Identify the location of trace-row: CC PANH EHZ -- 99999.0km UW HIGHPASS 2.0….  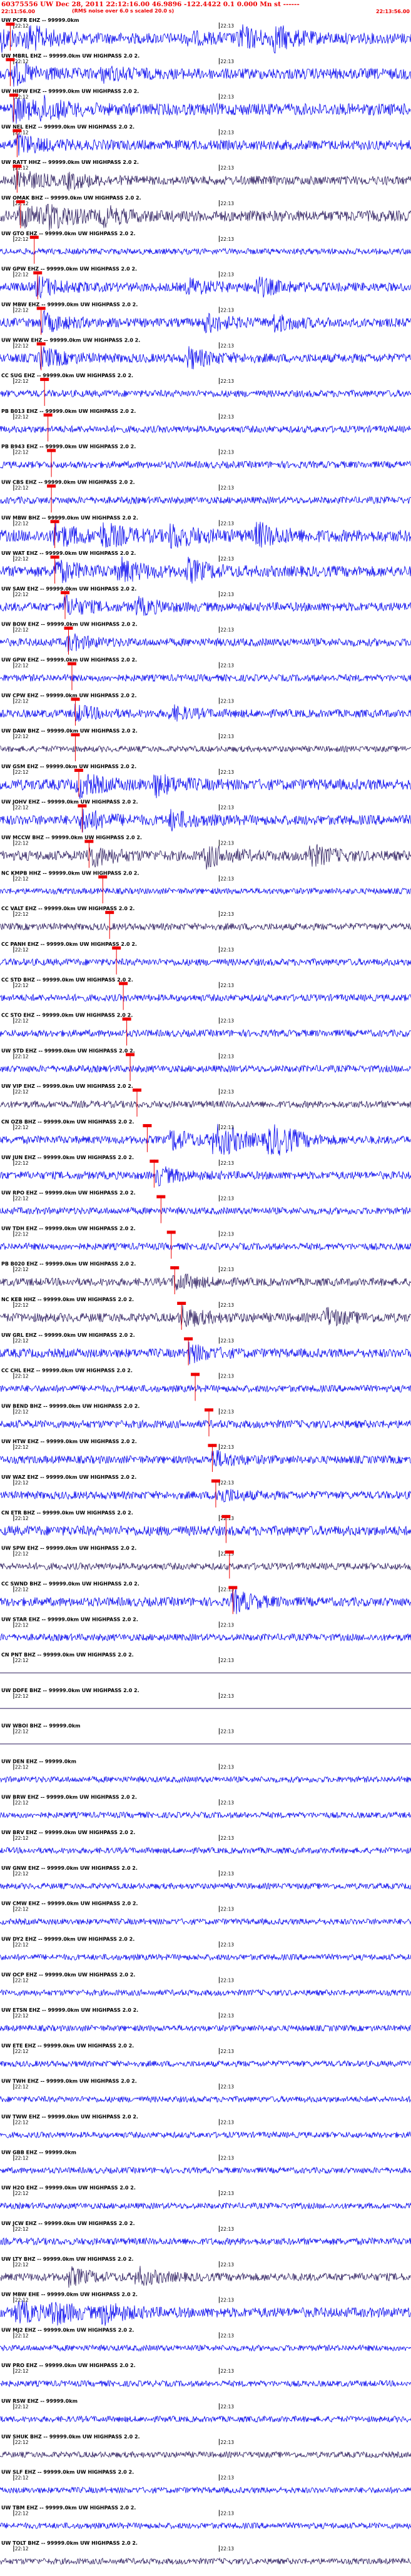
(205, 958).